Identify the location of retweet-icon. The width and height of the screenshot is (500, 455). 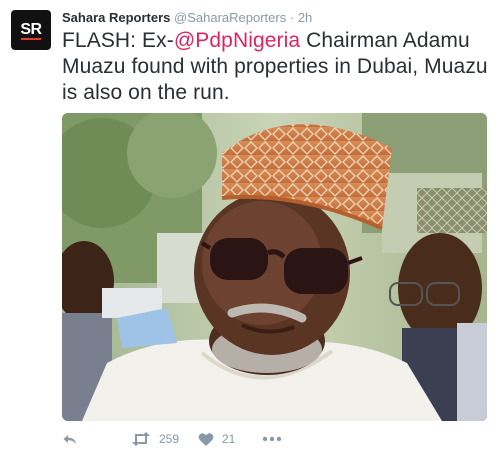
(141, 439).